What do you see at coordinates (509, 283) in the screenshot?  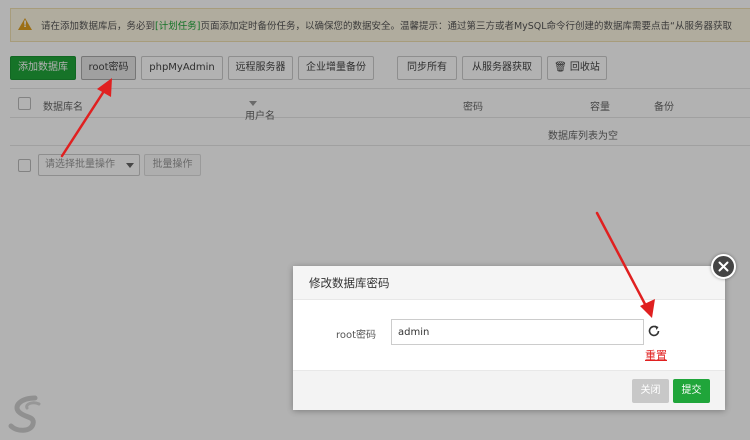 I see `dialog-title: 修改数据库密码` at bounding box center [509, 283].